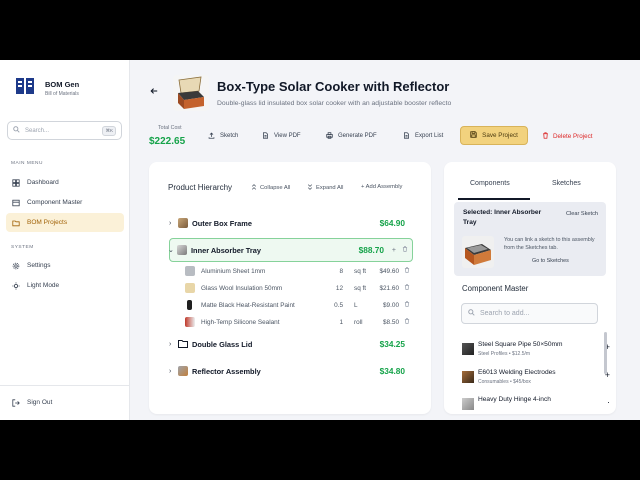 This screenshot has width=640, height=480. I want to click on component-list-scrollbar, so click(605, 353).